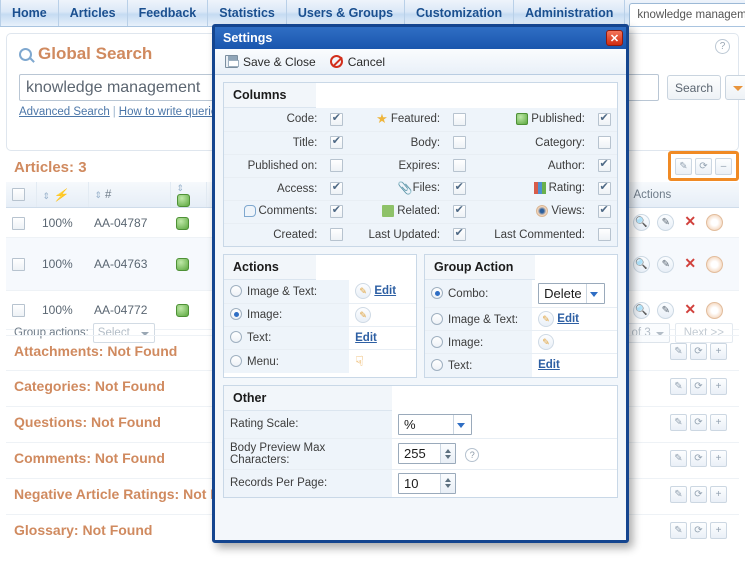 The height and width of the screenshot is (561, 745). I want to click on active-tab-knowledge-management: knowledge management, so click(687, 14).